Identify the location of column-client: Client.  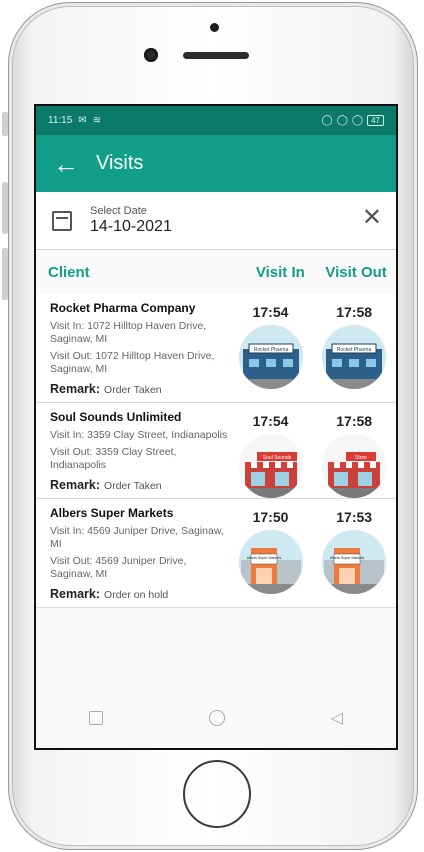
(69, 272).